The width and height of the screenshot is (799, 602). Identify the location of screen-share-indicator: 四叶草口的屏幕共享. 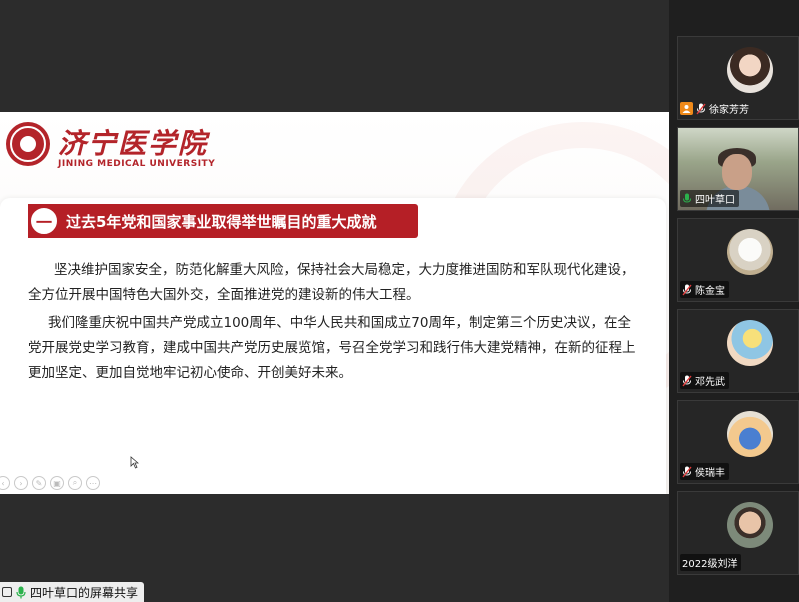
(72, 592).